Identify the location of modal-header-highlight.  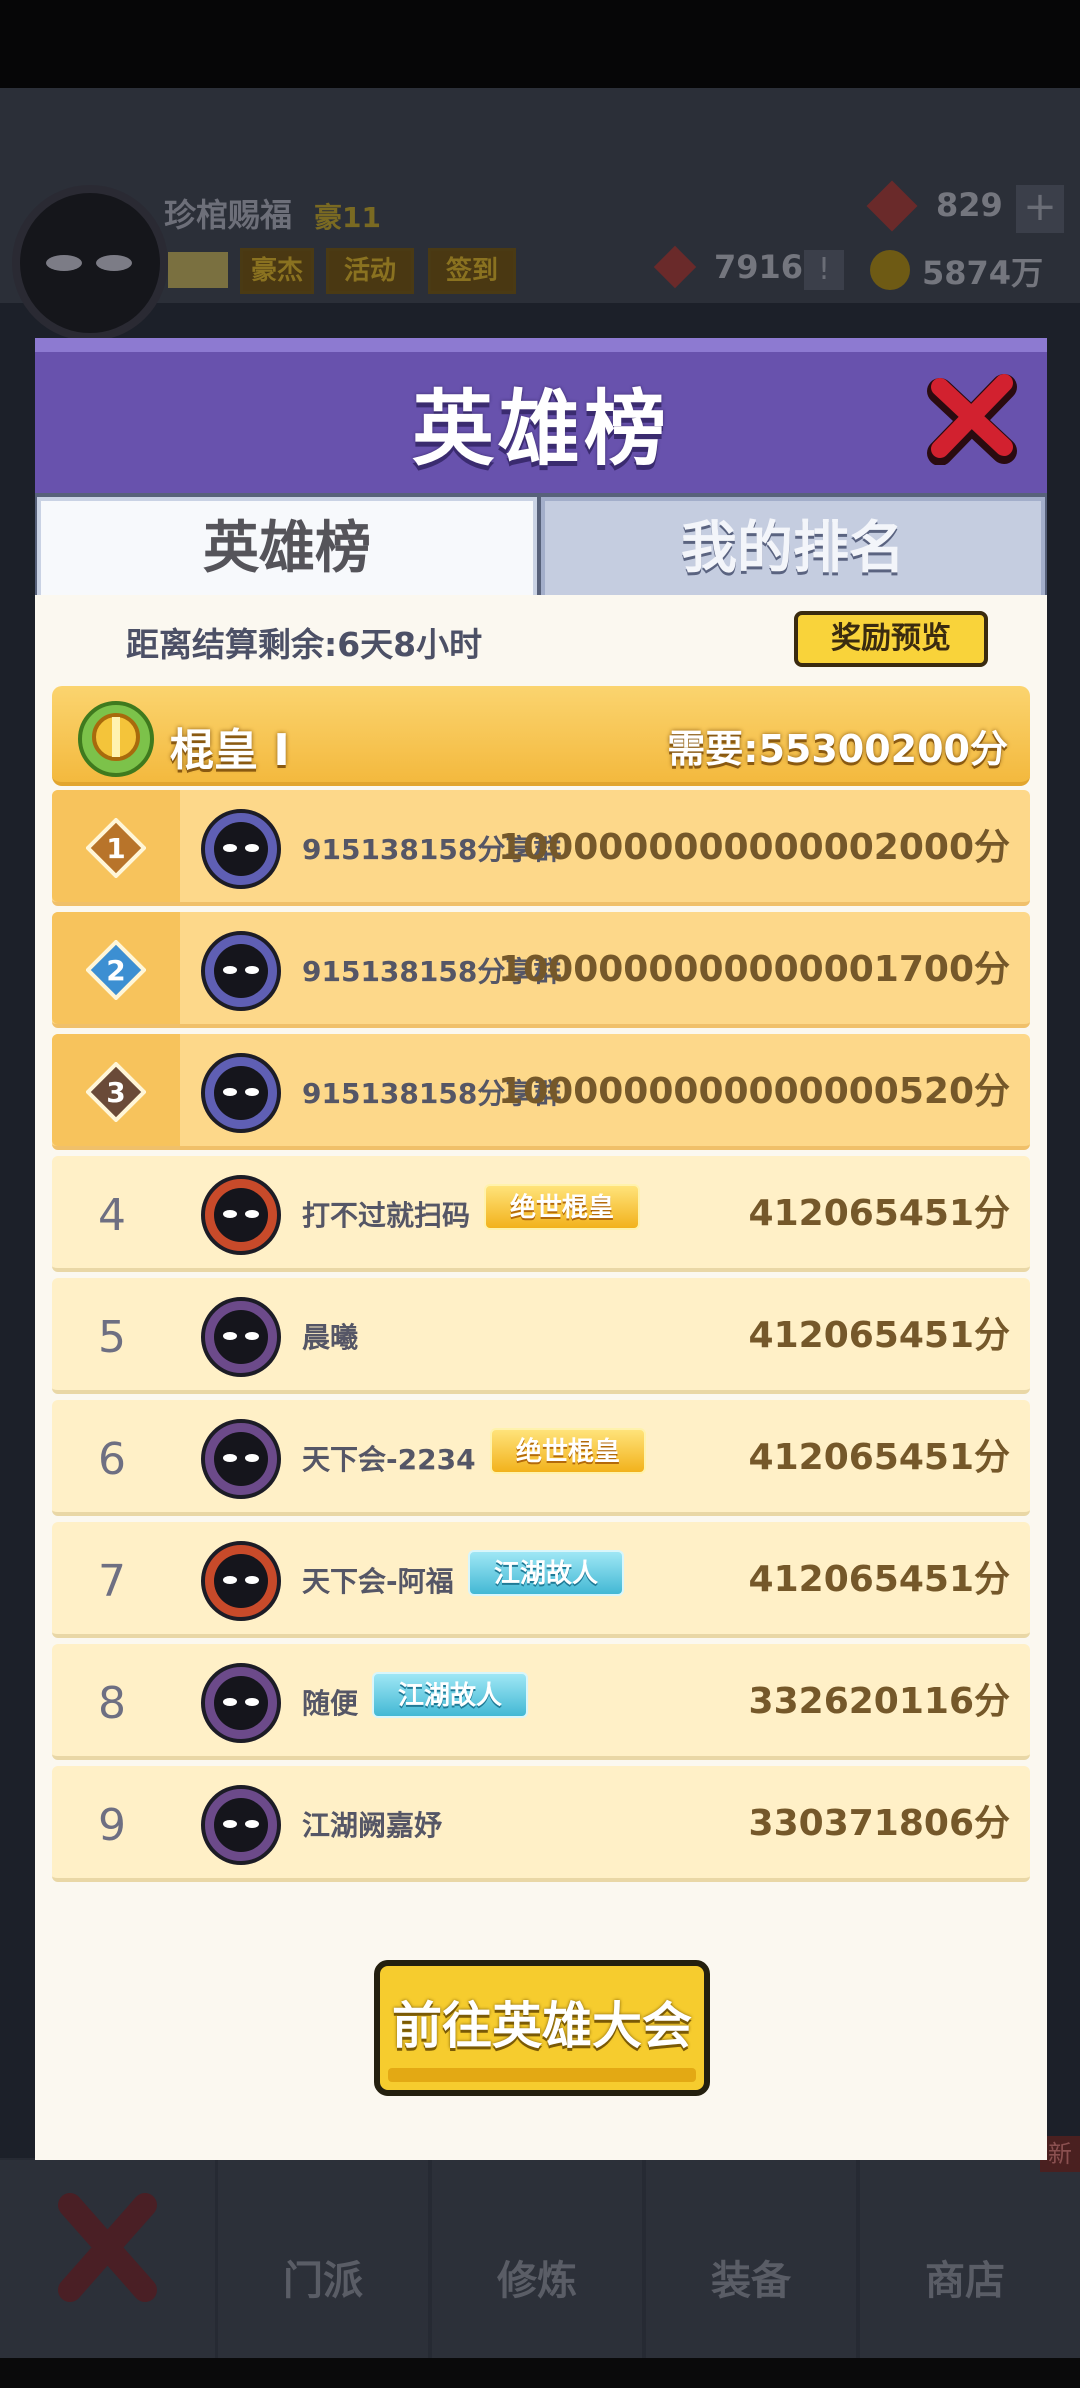
(541, 345).